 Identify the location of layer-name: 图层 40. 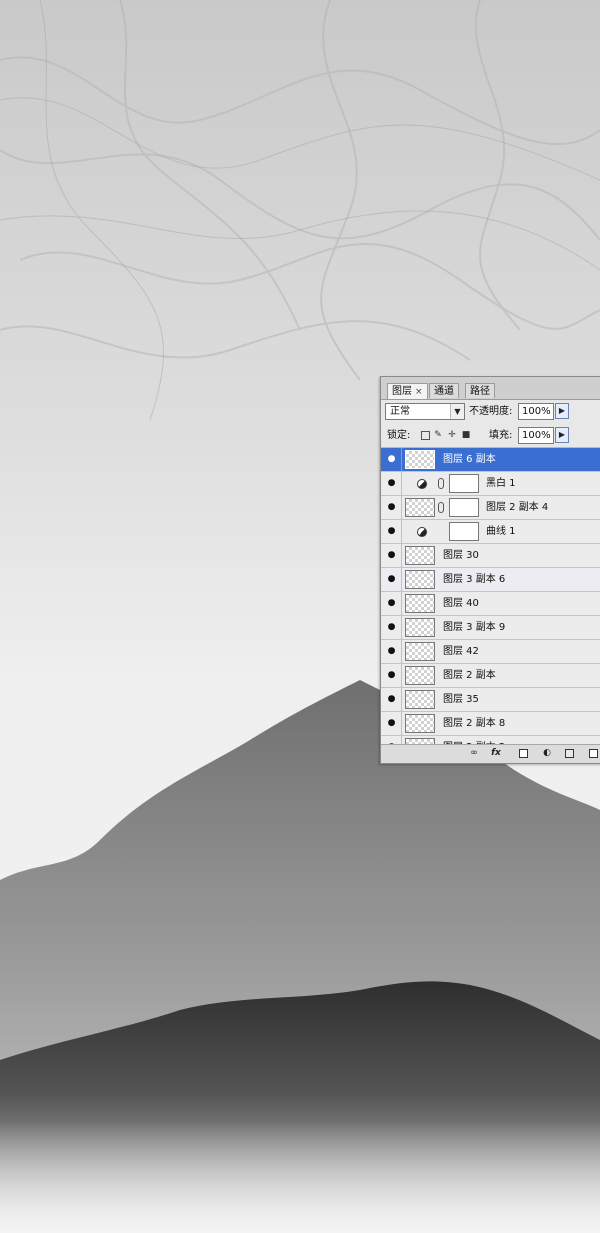
(461, 603).